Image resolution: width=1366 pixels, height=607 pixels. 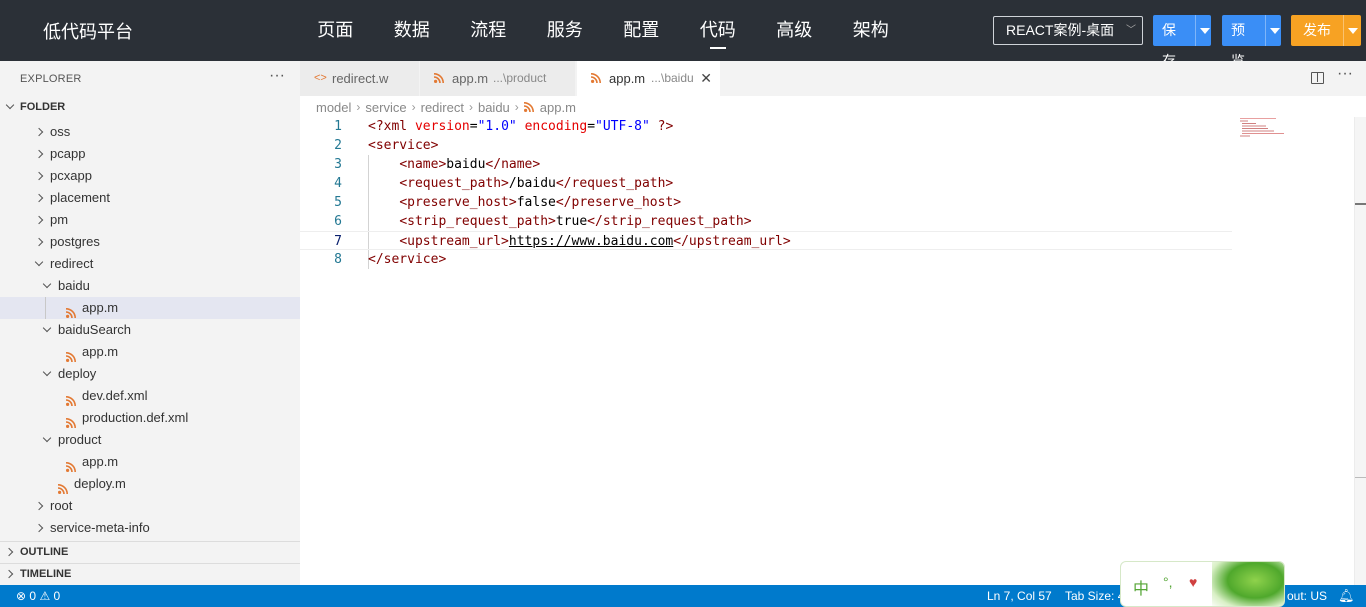 I want to click on code-line: 8 </service>, so click(x=766, y=259).